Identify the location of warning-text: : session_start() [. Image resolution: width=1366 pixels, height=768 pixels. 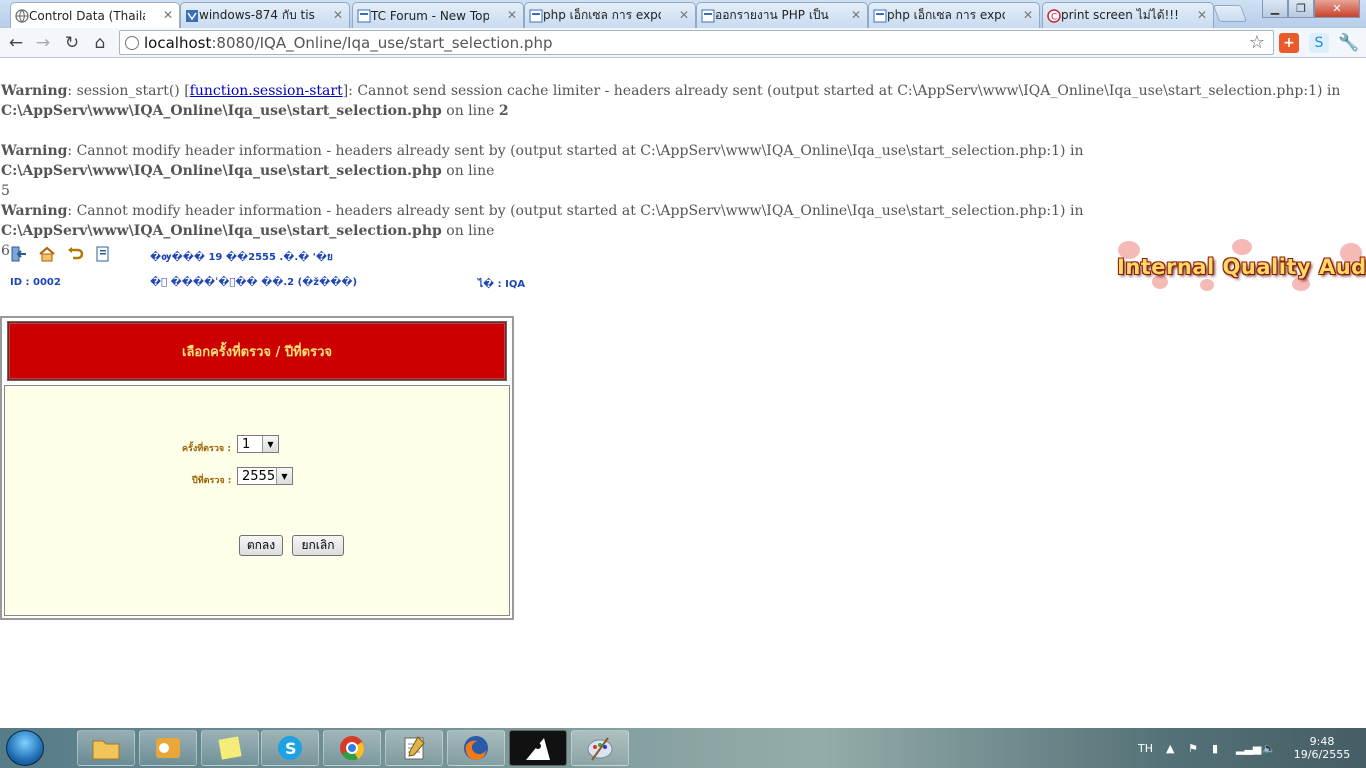
(128, 91).